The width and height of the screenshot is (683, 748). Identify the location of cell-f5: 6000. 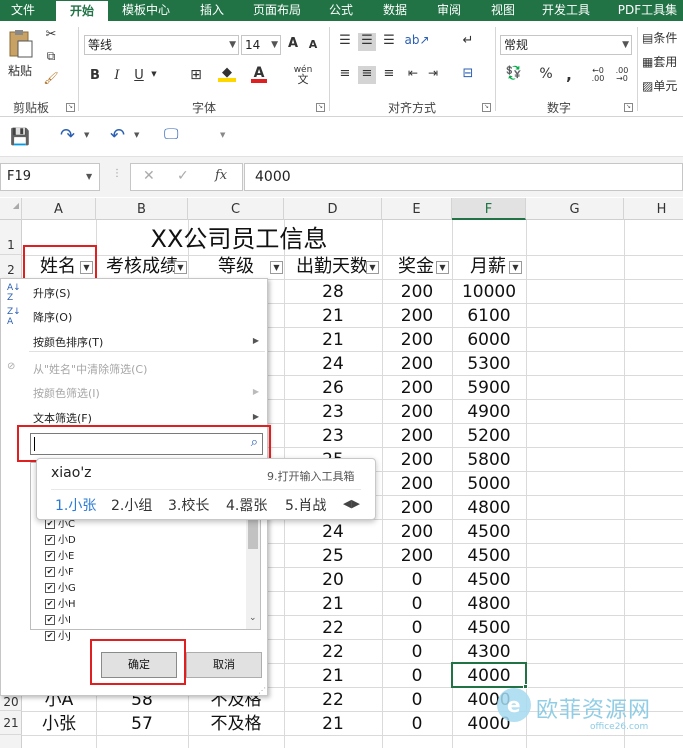
(489, 340).